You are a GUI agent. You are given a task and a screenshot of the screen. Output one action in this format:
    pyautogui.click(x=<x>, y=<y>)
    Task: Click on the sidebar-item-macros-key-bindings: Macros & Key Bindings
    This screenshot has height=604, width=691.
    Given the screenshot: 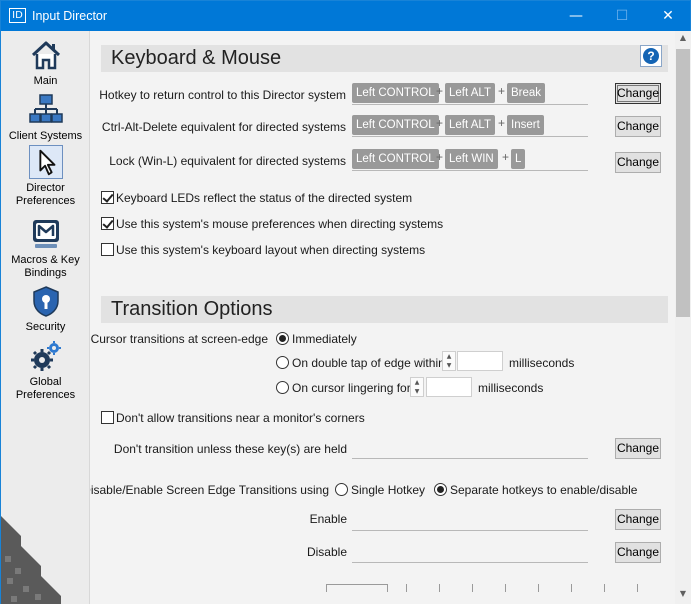 What is the action you would take?
    pyautogui.click(x=45, y=248)
    